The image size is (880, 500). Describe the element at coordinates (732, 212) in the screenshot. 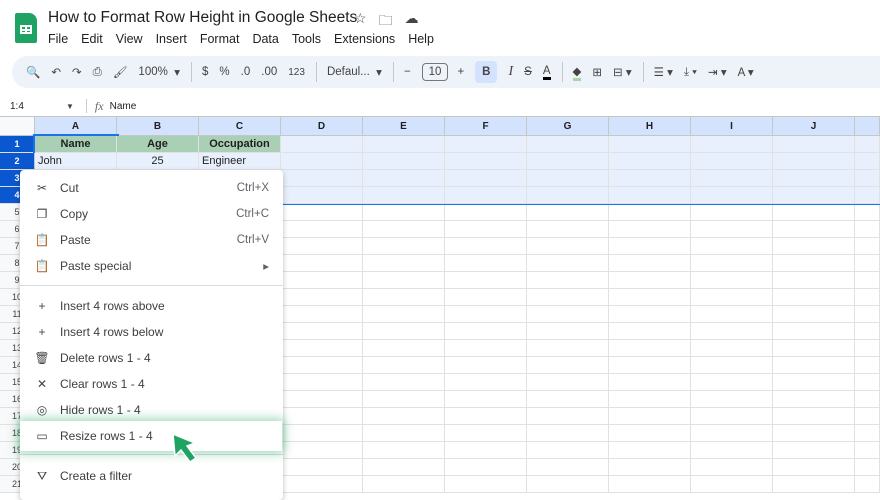

I see `cell-i5` at that location.